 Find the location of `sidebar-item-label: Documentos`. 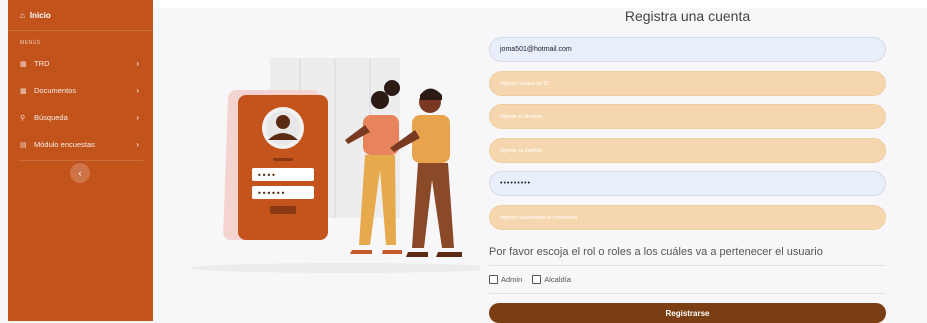

sidebar-item-label: Documentos is located at coordinates (55, 90).